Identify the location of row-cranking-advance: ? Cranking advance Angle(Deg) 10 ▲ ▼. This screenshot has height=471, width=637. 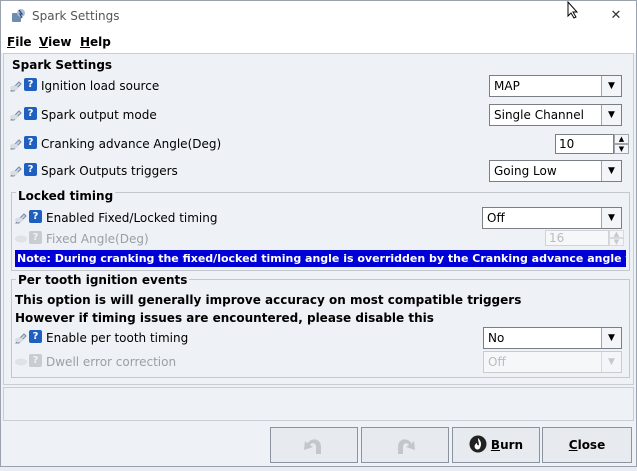
(320, 144).